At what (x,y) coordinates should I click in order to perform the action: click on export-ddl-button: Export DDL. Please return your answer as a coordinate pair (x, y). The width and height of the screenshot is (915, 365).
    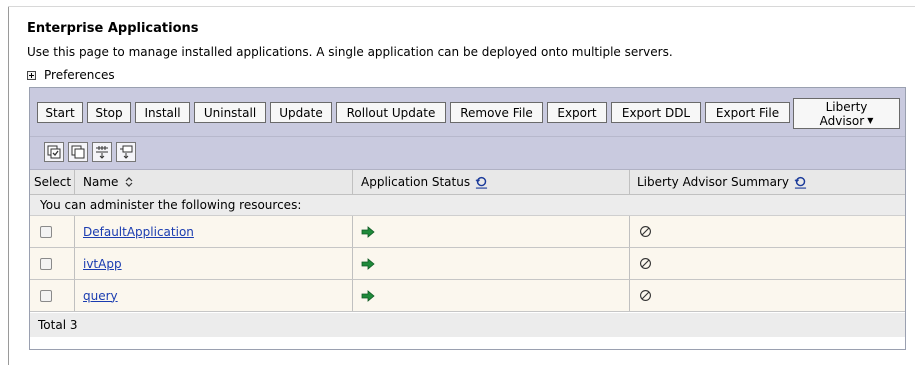
    Looking at the image, I should click on (656, 112).